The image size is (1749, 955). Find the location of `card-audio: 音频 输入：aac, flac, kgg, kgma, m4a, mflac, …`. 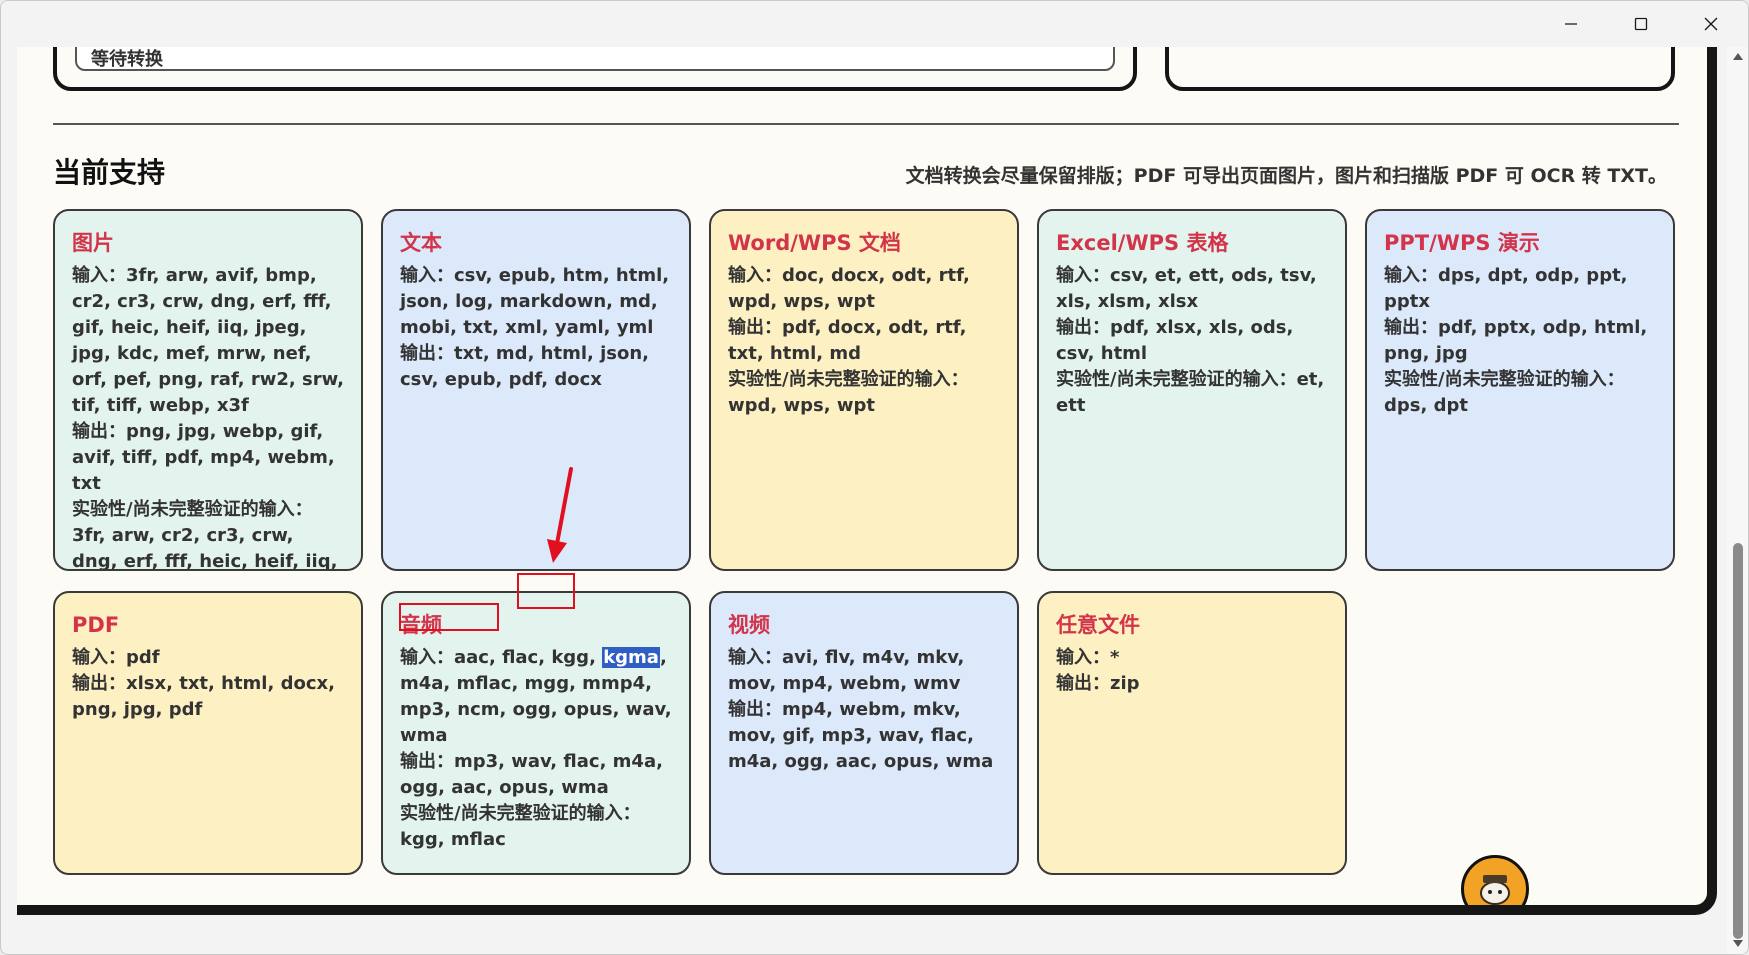

card-audio: 音频 输入：aac, flac, kgg, kgma, m4a, mflac, … is located at coordinates (536, 733).